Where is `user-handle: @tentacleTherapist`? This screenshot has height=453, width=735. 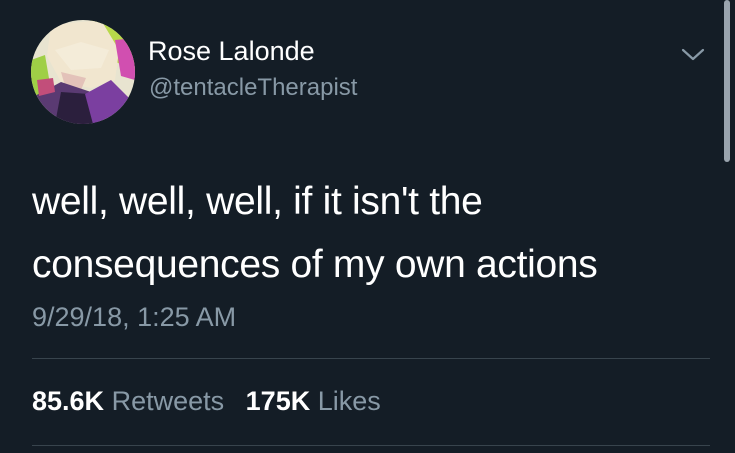
user-handle: @tentacleTherapist is located at coordinates (253, 88).